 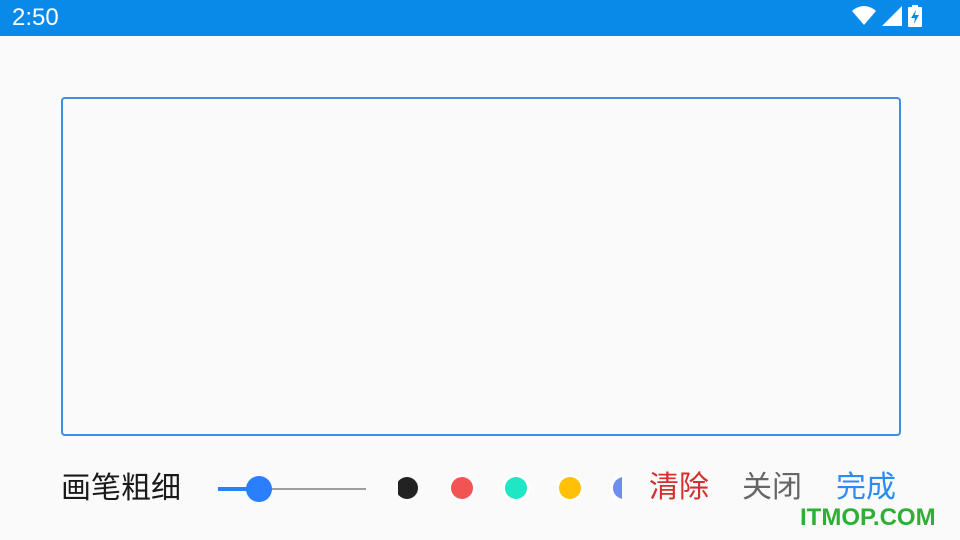 I want to click on color-swatch-yellow, so click(x=570, y=488).